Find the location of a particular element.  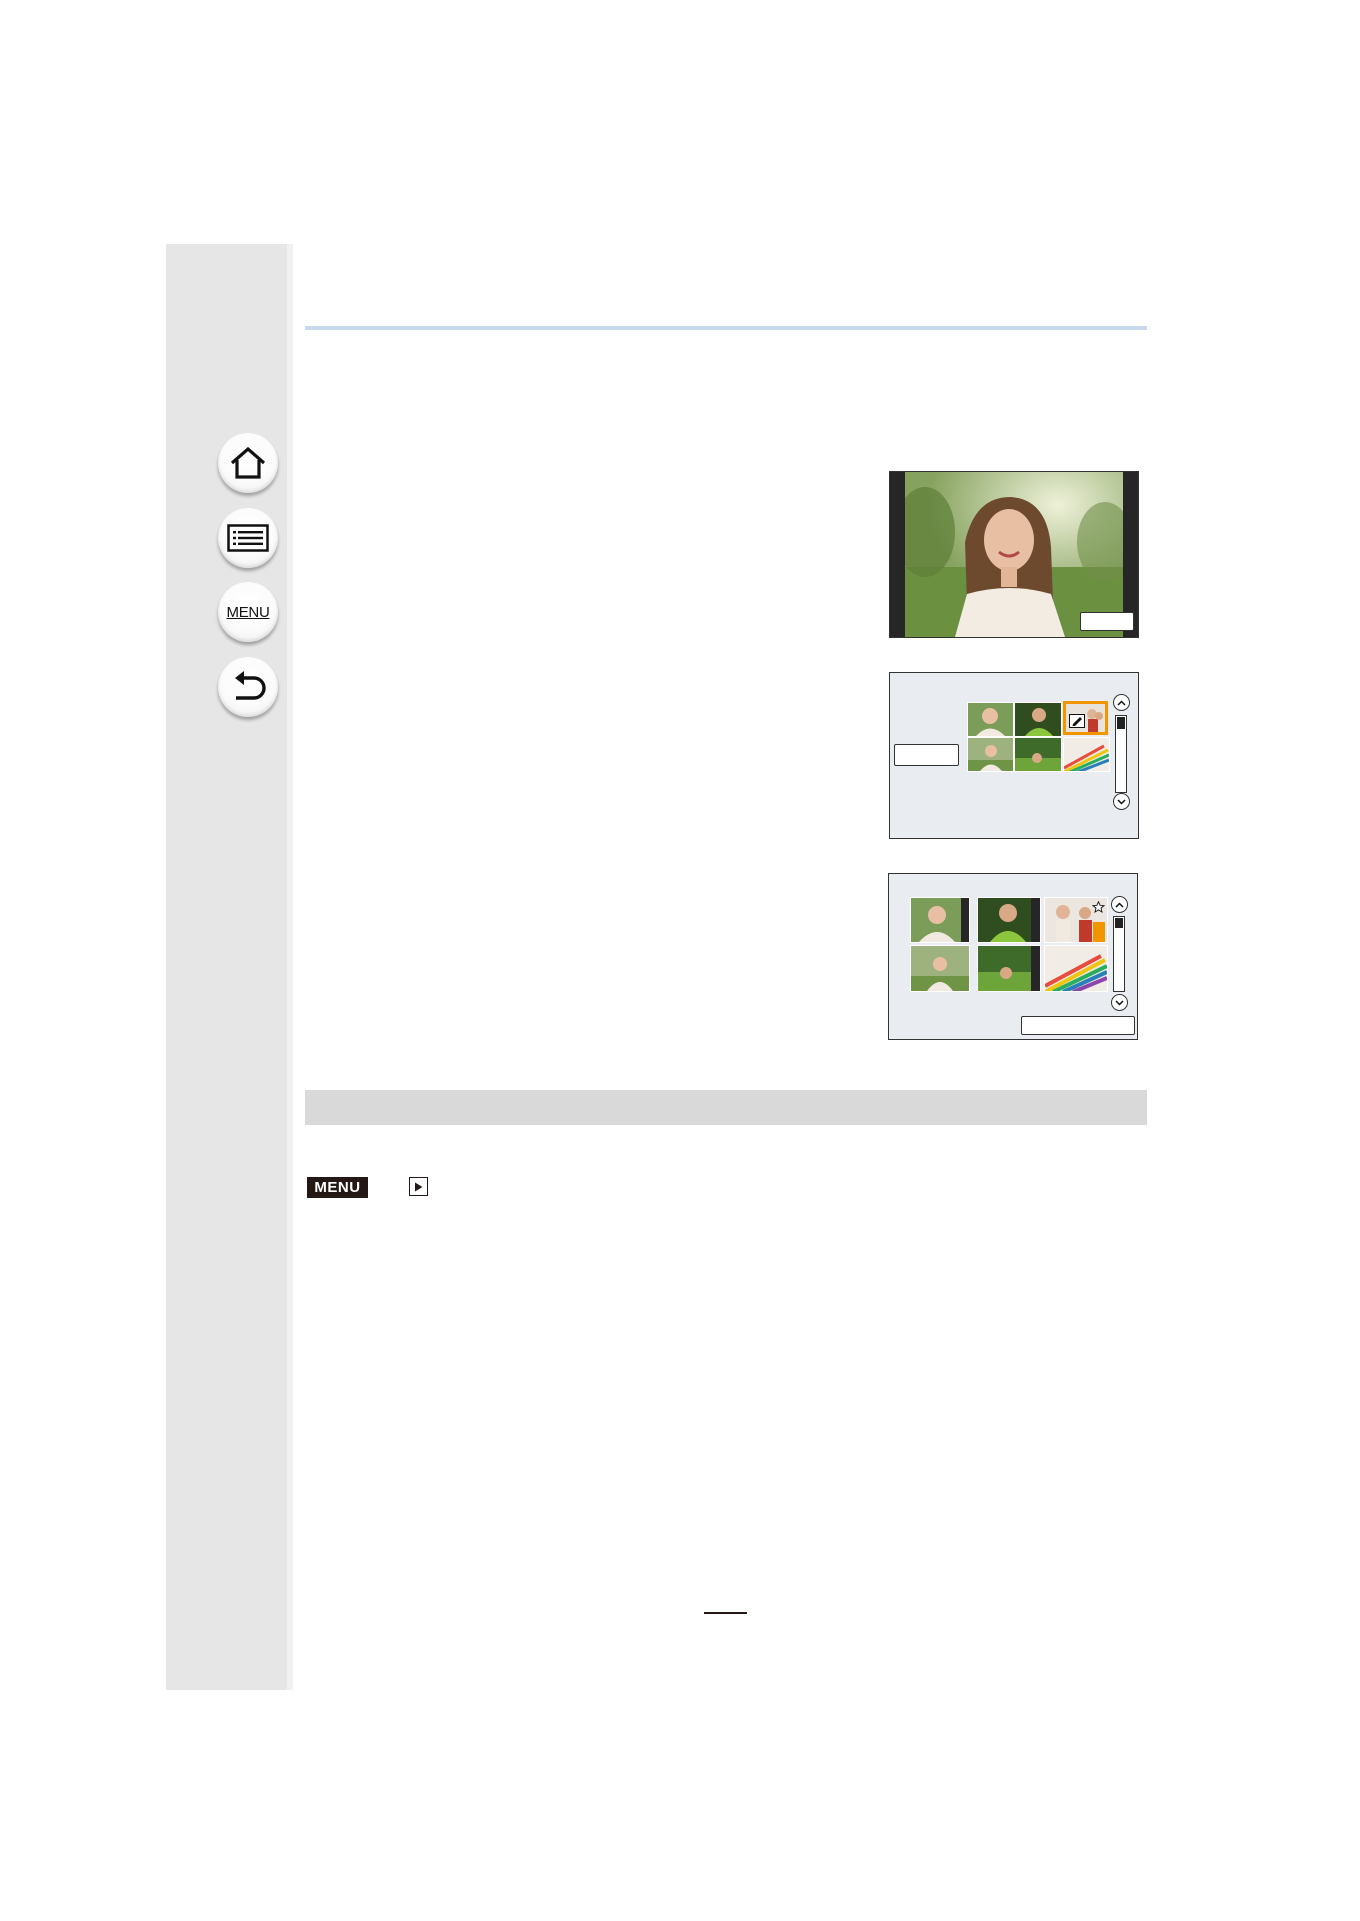

star-icon is located at coordinates (1098, 907).